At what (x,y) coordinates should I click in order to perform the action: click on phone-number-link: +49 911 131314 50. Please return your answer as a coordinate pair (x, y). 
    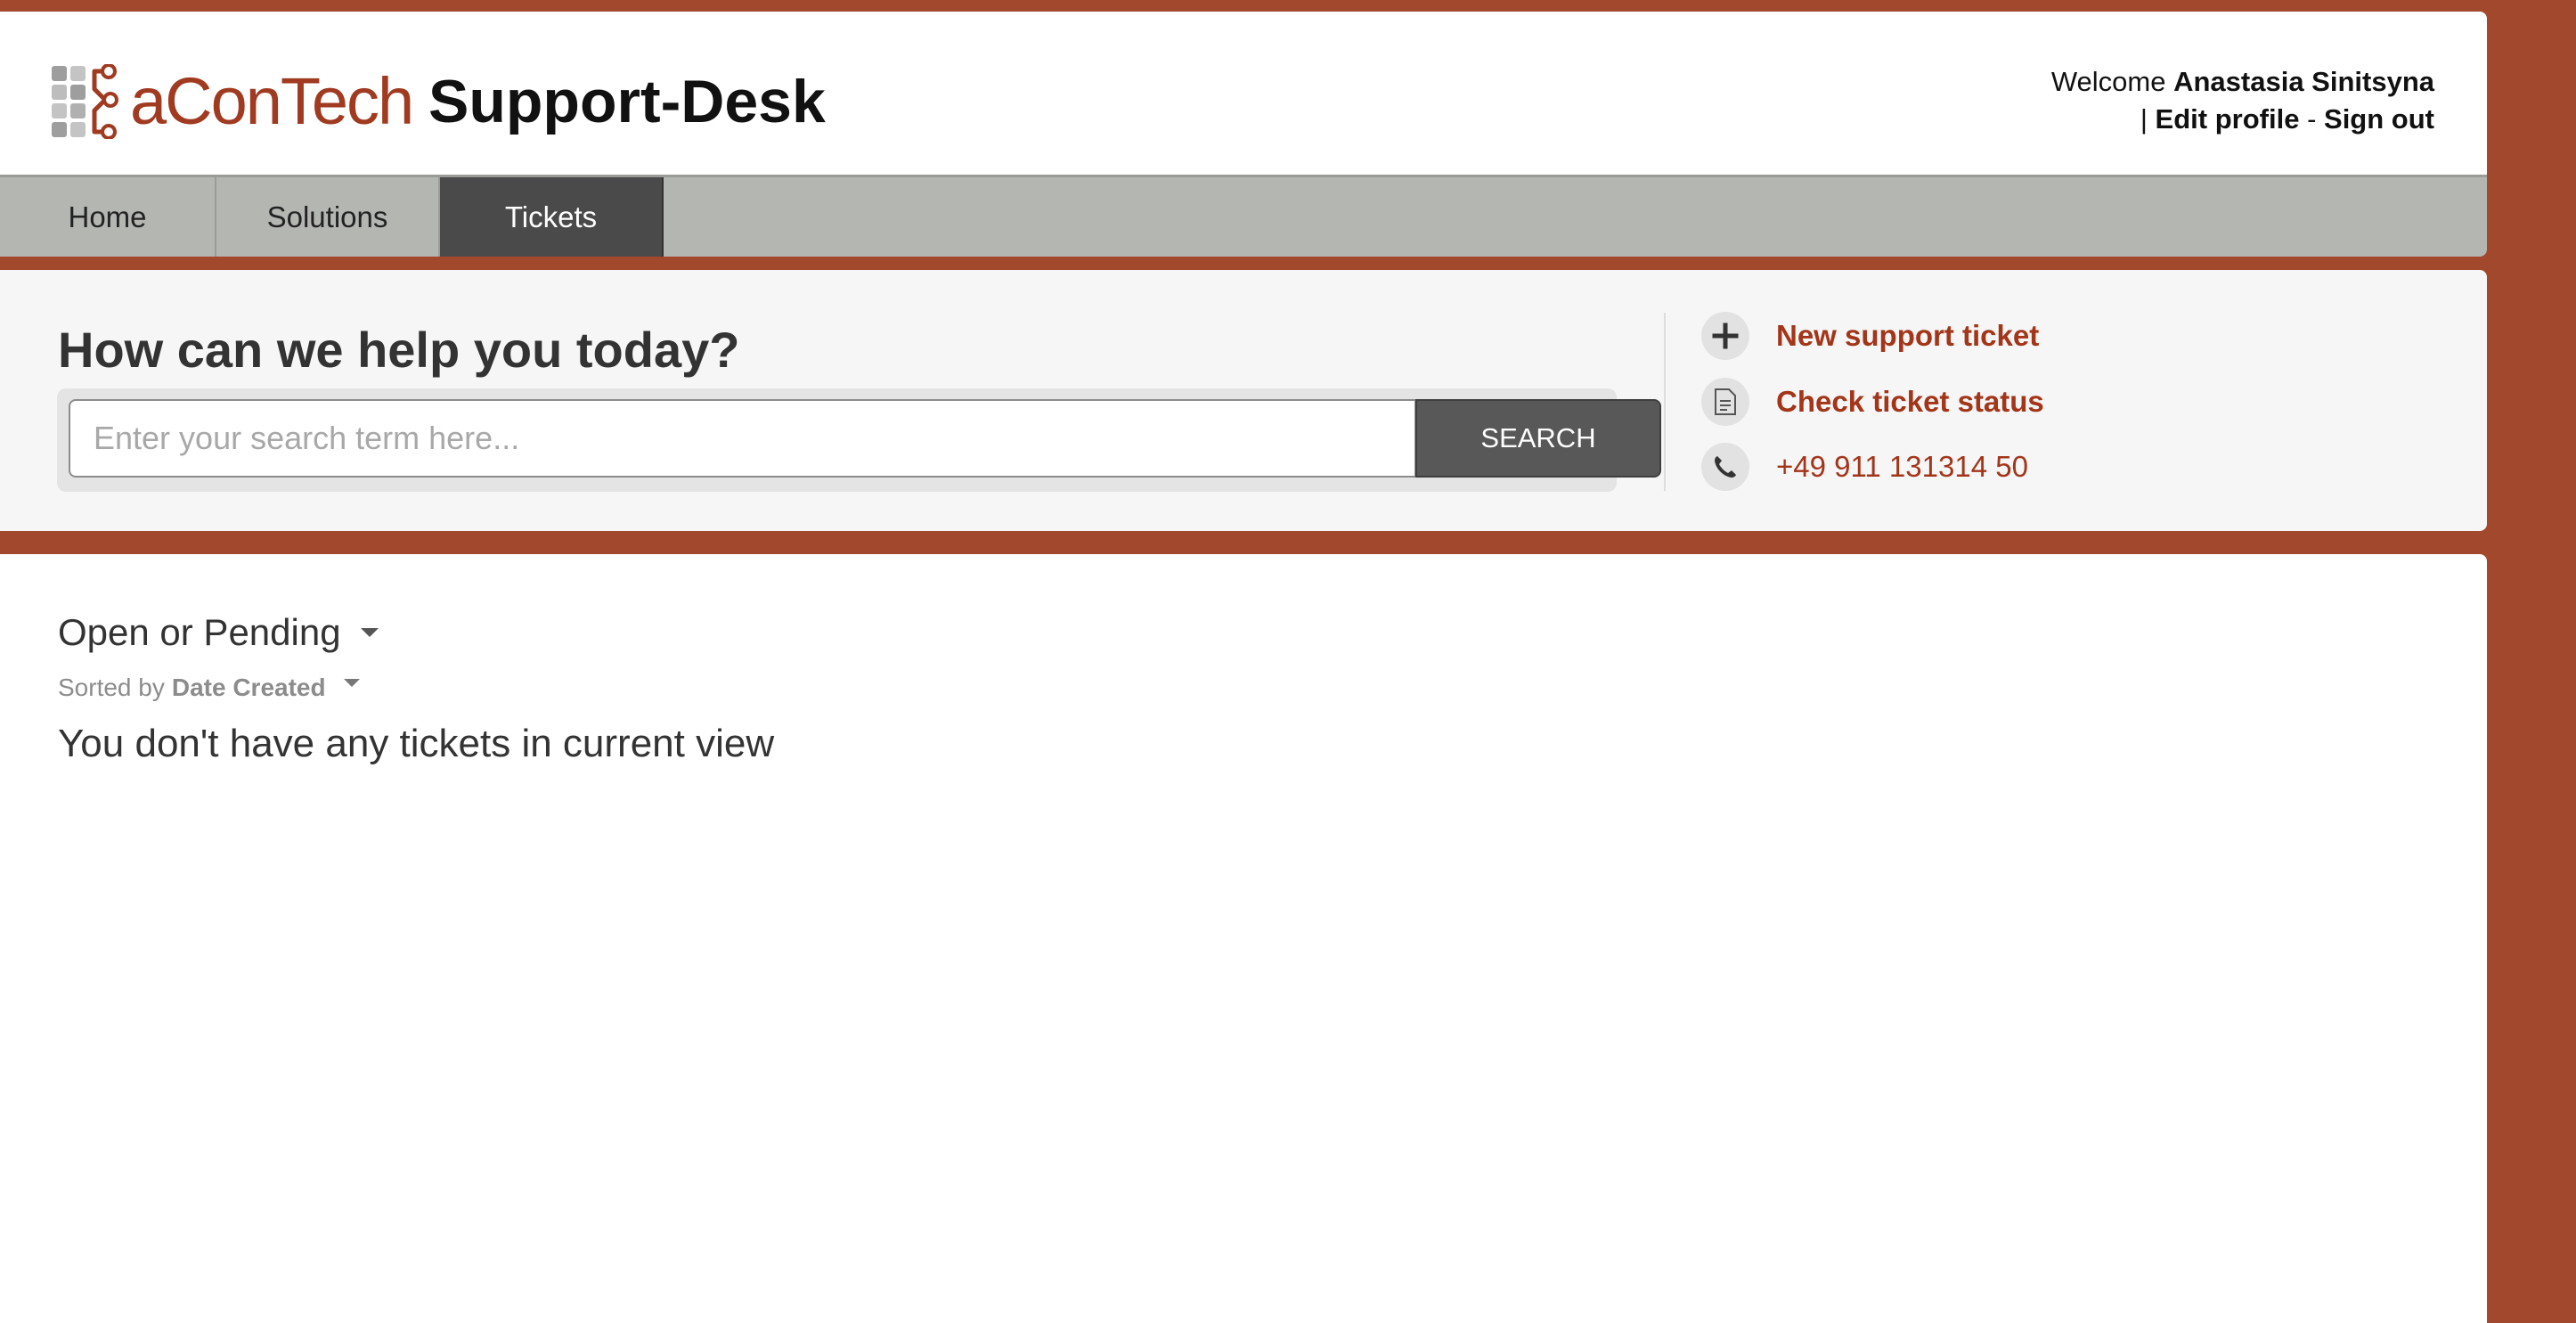
    Looking at the image, I should click on (1864, 467).